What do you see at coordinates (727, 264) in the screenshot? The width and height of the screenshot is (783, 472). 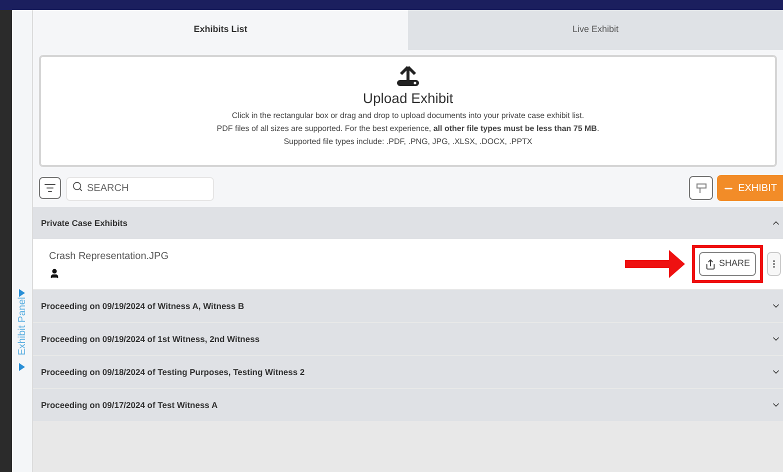 I see `share-button: SHARE` at bounding box center [727, 264].